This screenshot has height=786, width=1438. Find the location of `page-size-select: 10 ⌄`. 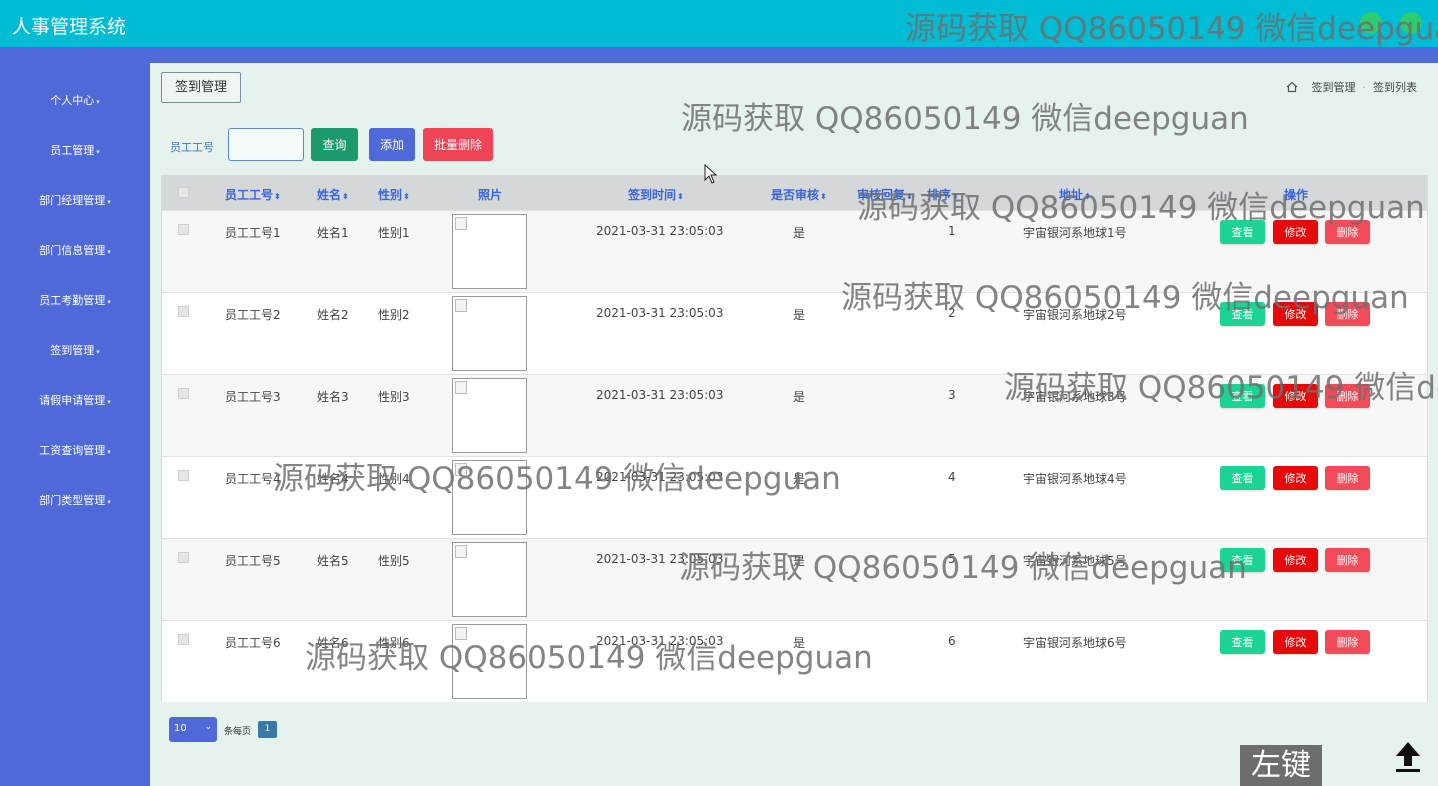

page-size-select: 10 ⌄ is located at coordinates (193, 729).